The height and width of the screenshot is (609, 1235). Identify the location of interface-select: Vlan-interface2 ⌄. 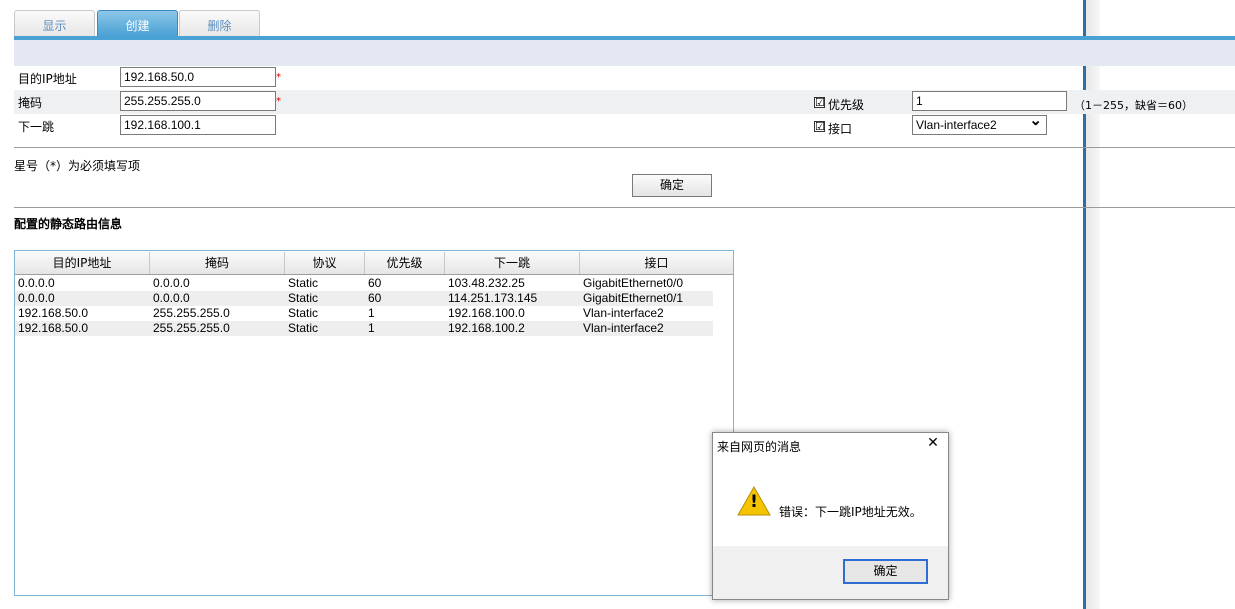
(979, 123).